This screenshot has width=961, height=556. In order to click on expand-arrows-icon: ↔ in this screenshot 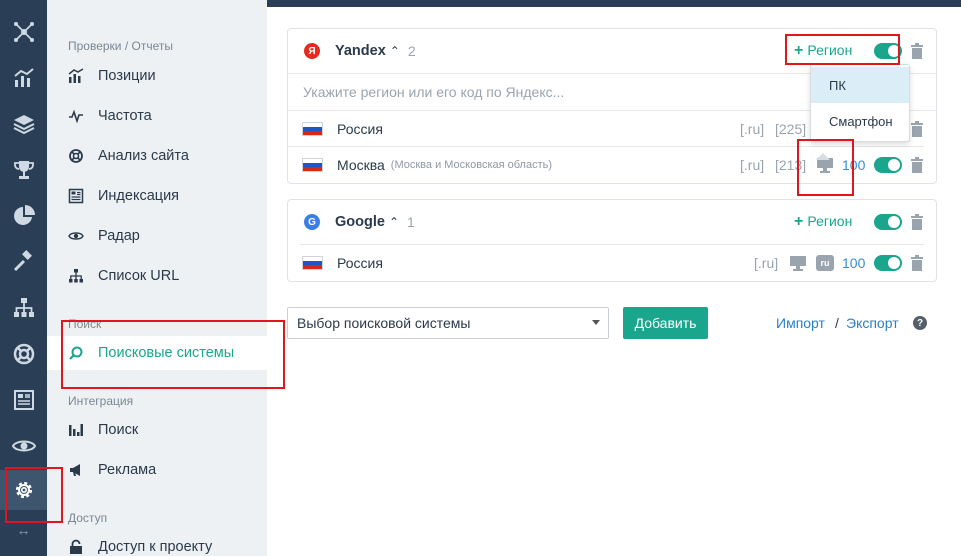, I will do `click(23, 530)`.